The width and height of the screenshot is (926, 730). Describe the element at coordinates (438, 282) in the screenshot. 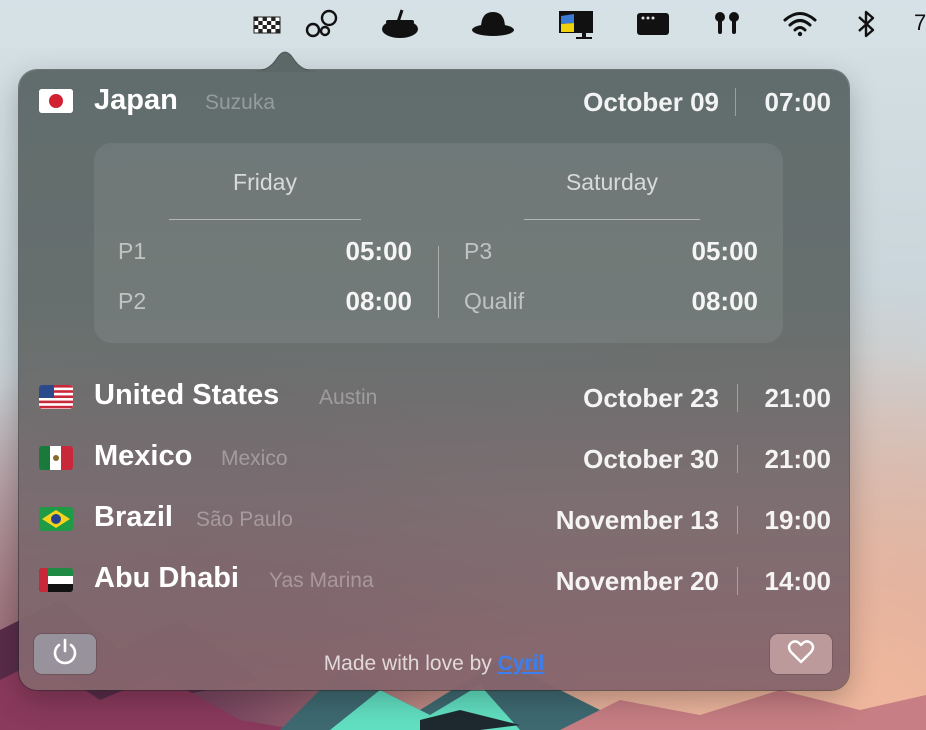

I see `sessions-divider` at that location.